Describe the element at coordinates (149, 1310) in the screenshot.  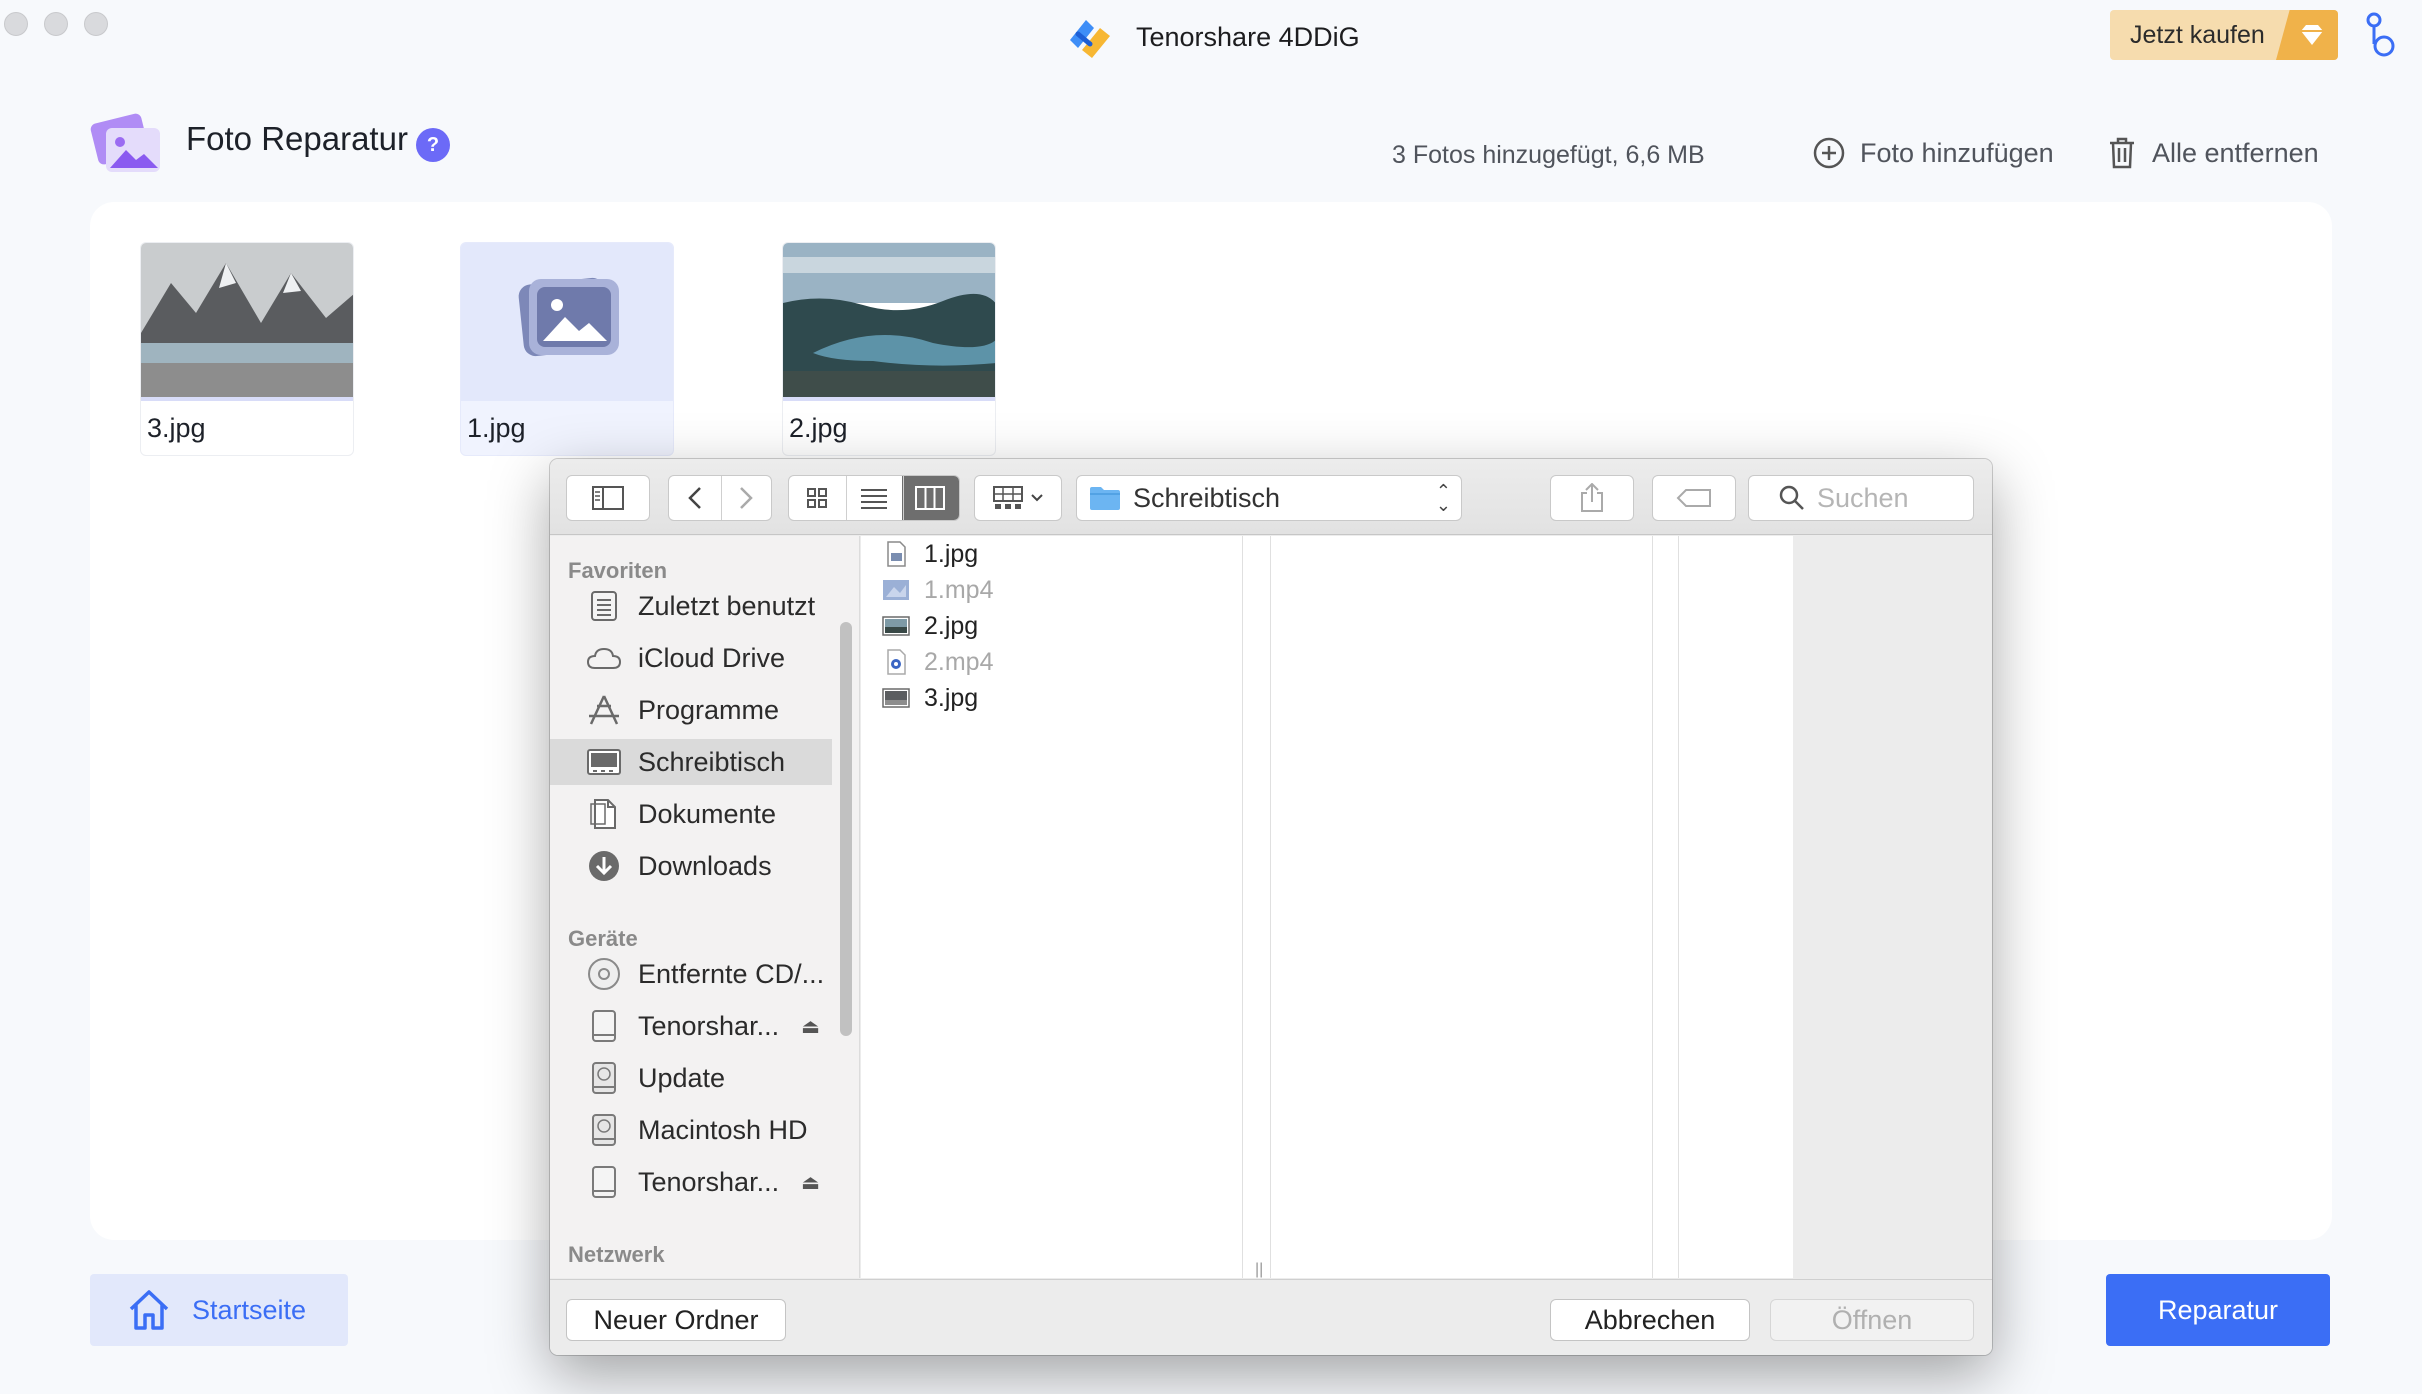
I see `home-icon` at that location.